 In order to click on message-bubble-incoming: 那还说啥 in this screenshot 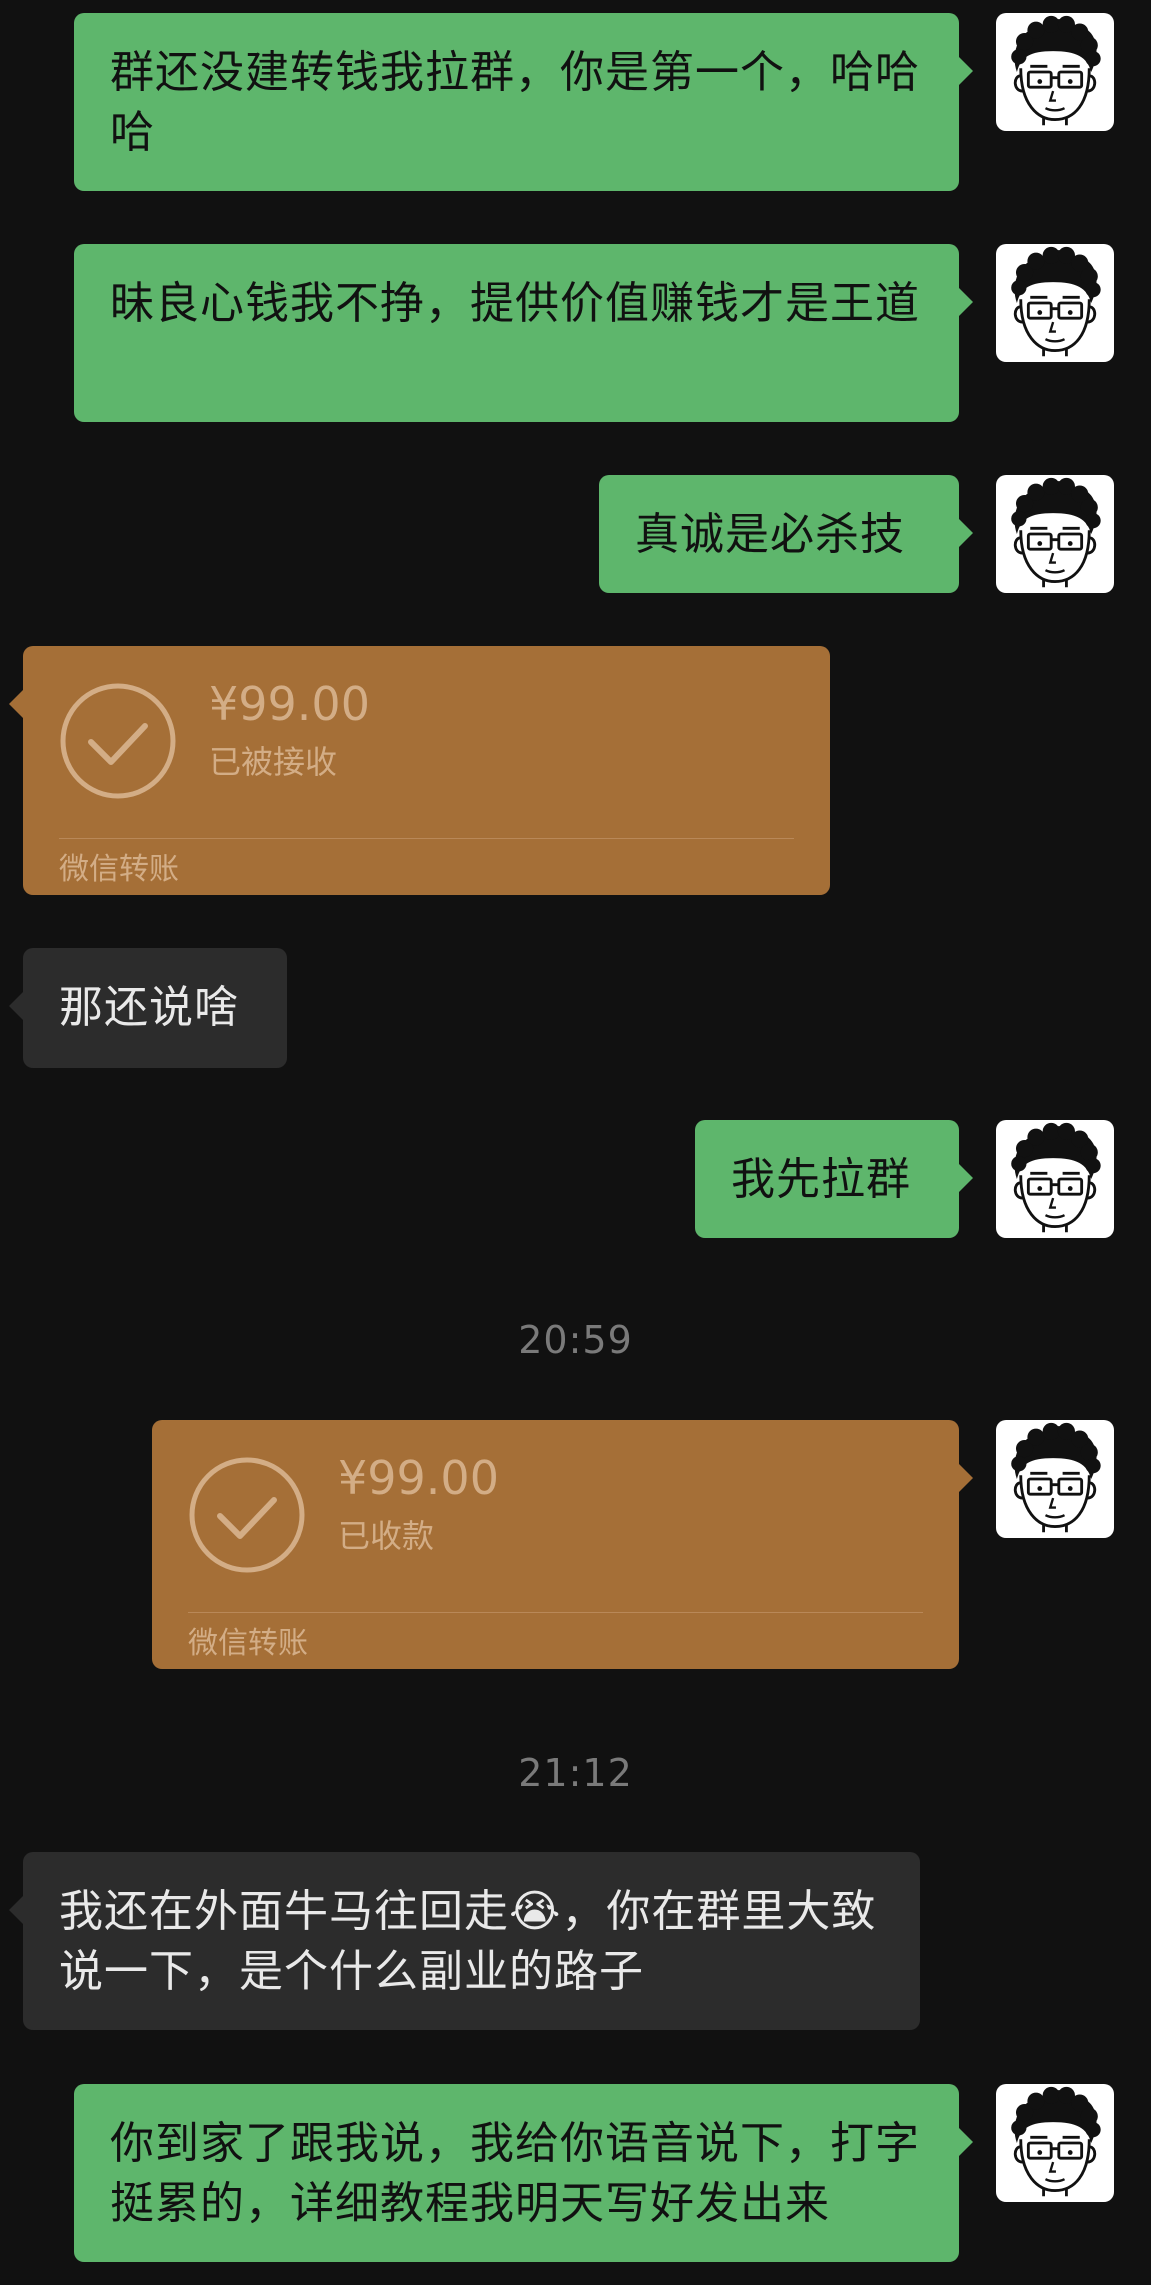, I will do `click(148, 1008)`.